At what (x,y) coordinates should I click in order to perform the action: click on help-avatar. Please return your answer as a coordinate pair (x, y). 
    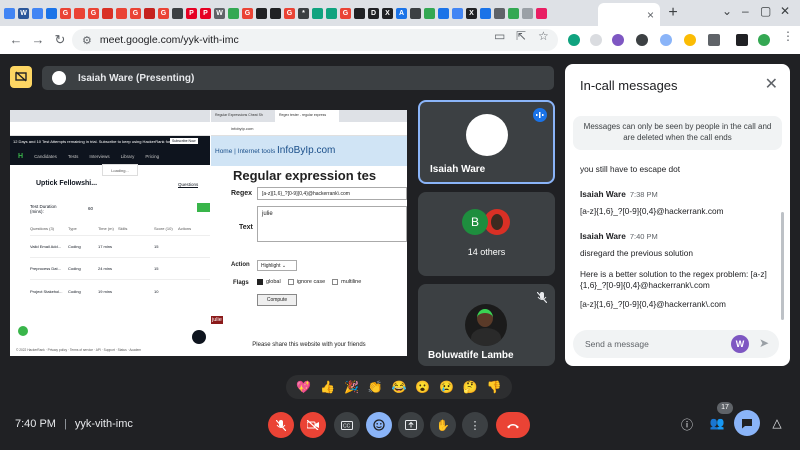
    Looking at the image, I should click on (199, 337).